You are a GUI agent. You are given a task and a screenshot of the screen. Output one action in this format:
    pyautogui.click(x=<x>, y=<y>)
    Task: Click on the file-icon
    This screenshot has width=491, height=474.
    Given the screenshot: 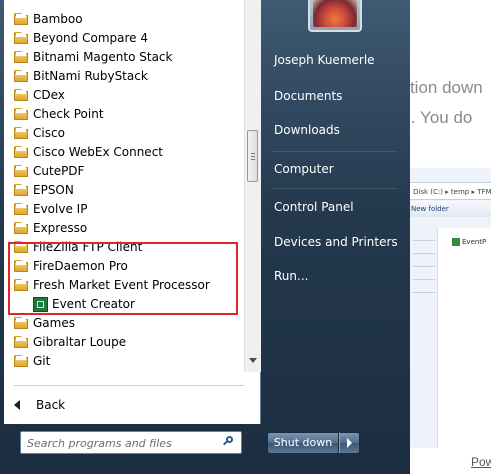 What is the action you would take?
    pyautogui.click(x=456, y=242)
    